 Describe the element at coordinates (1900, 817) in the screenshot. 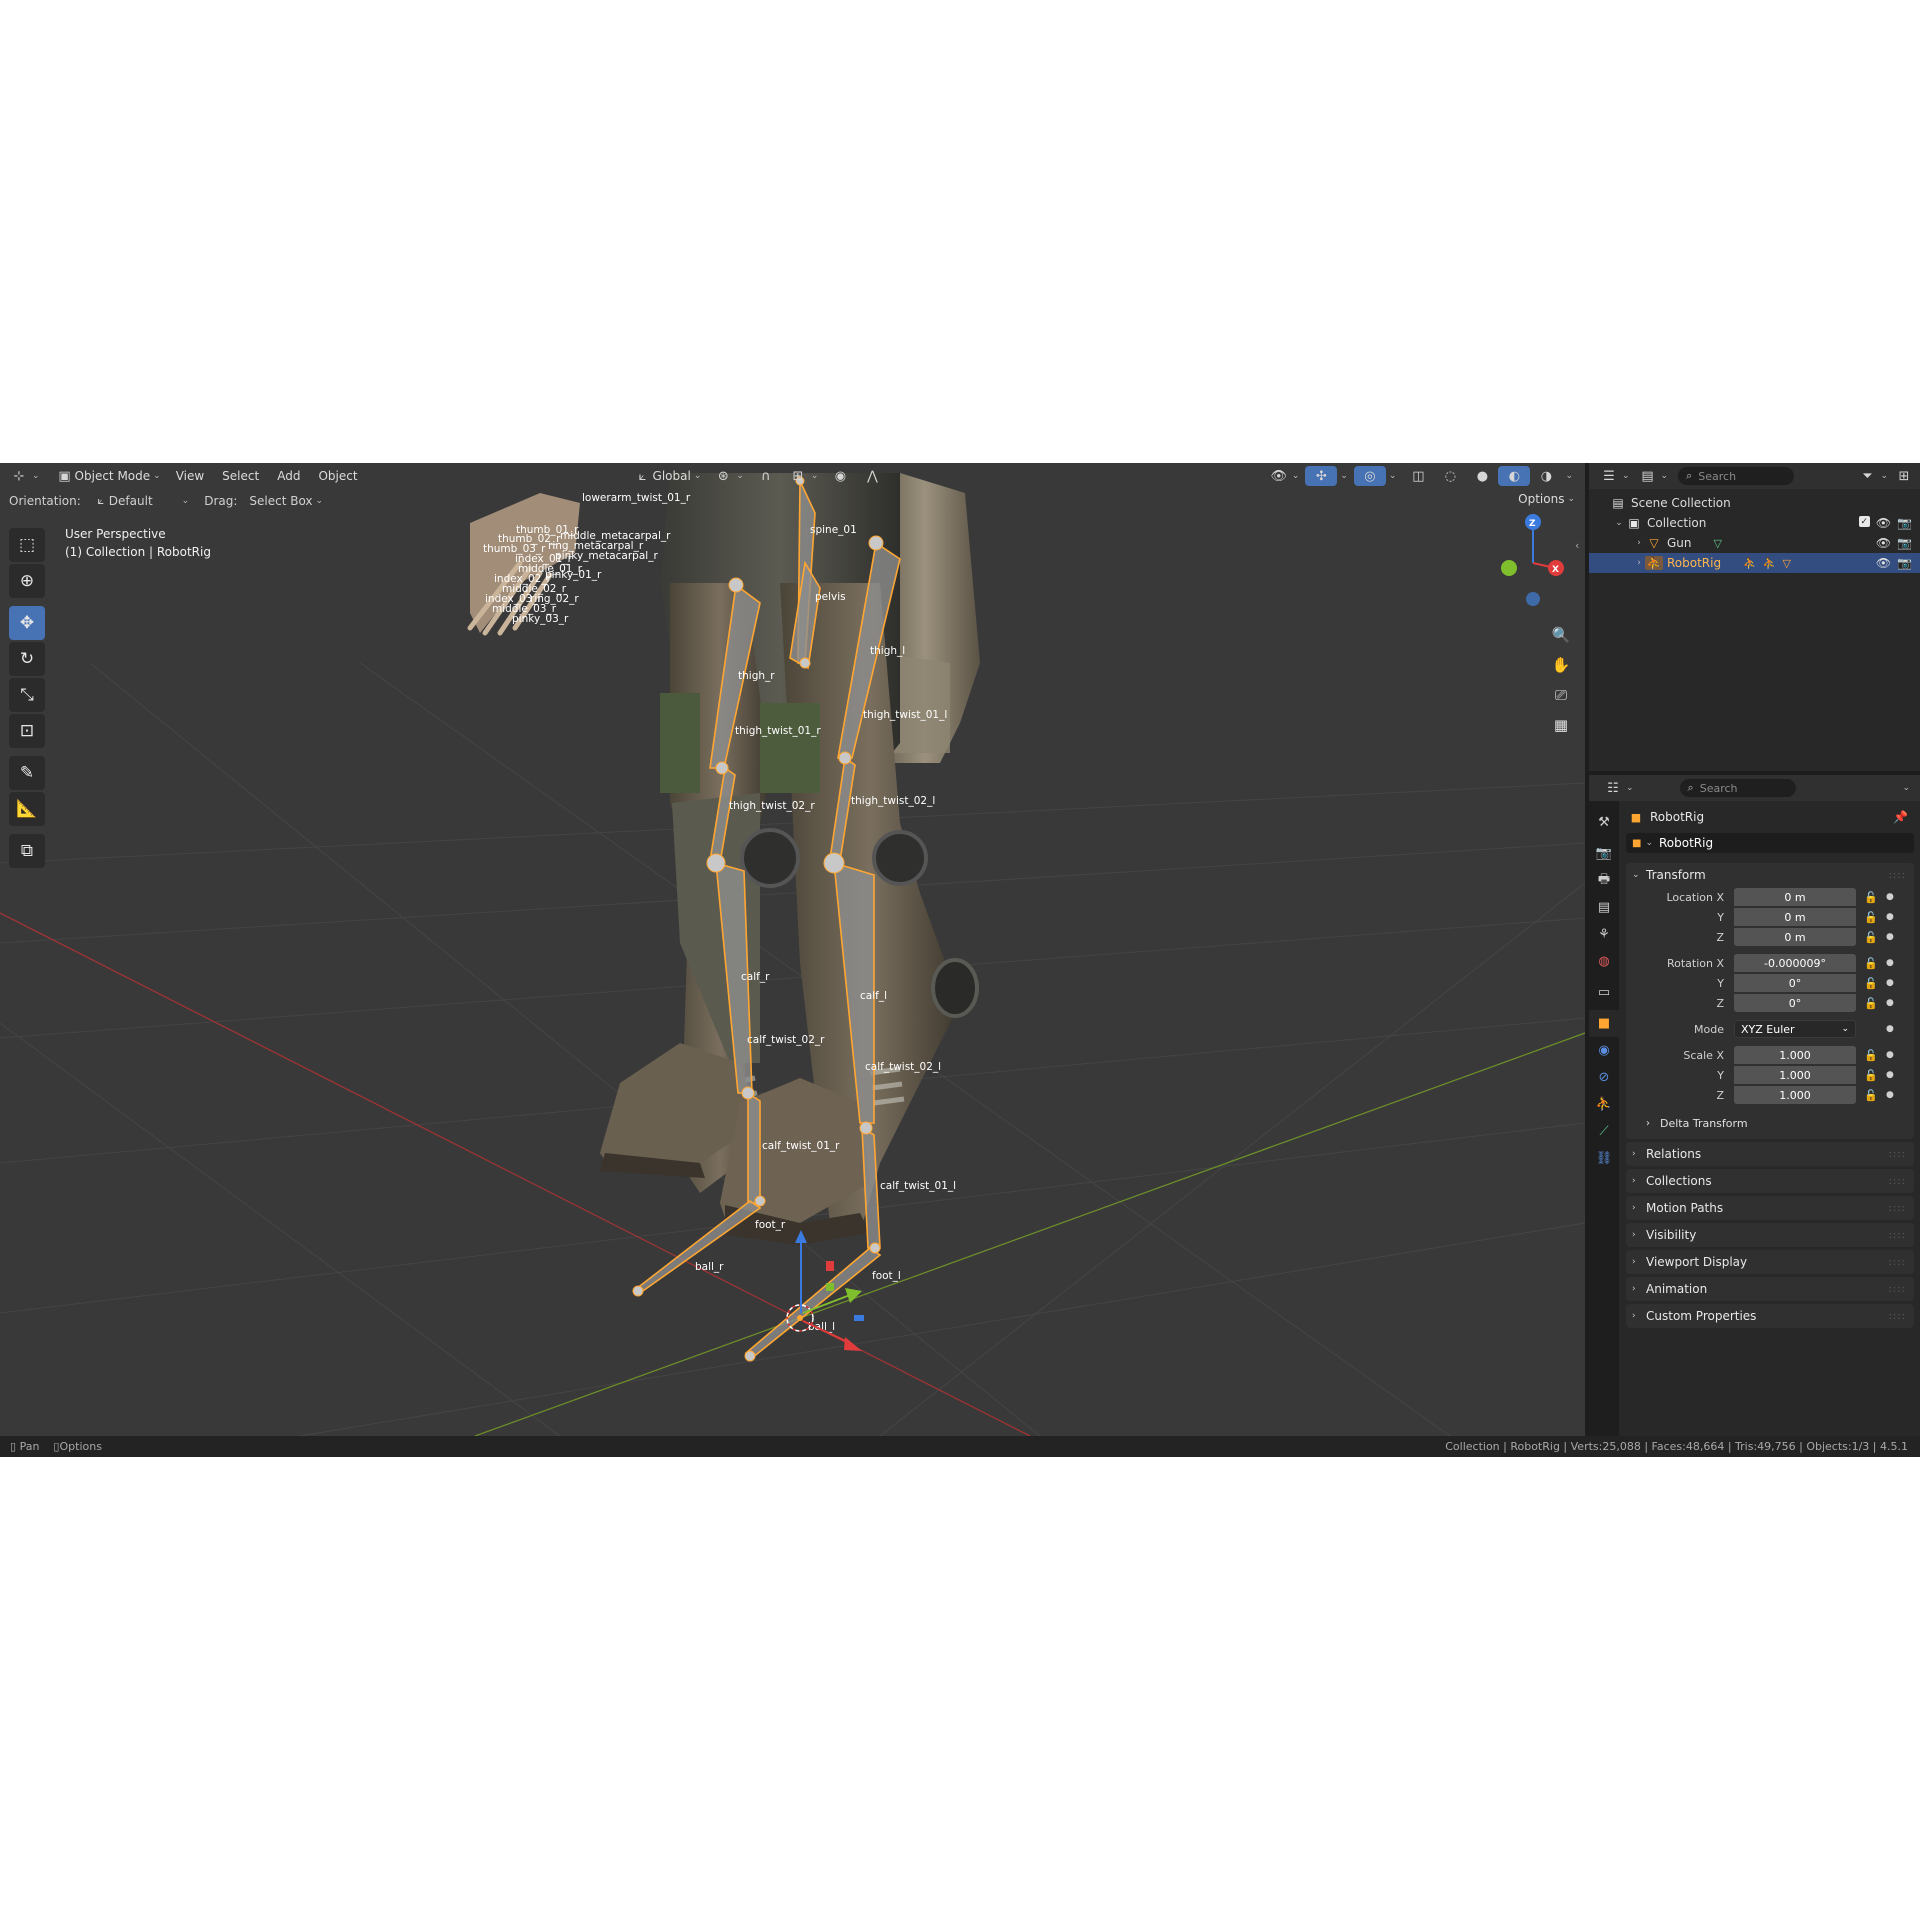

I see `pin-icon: 📌` at that location.